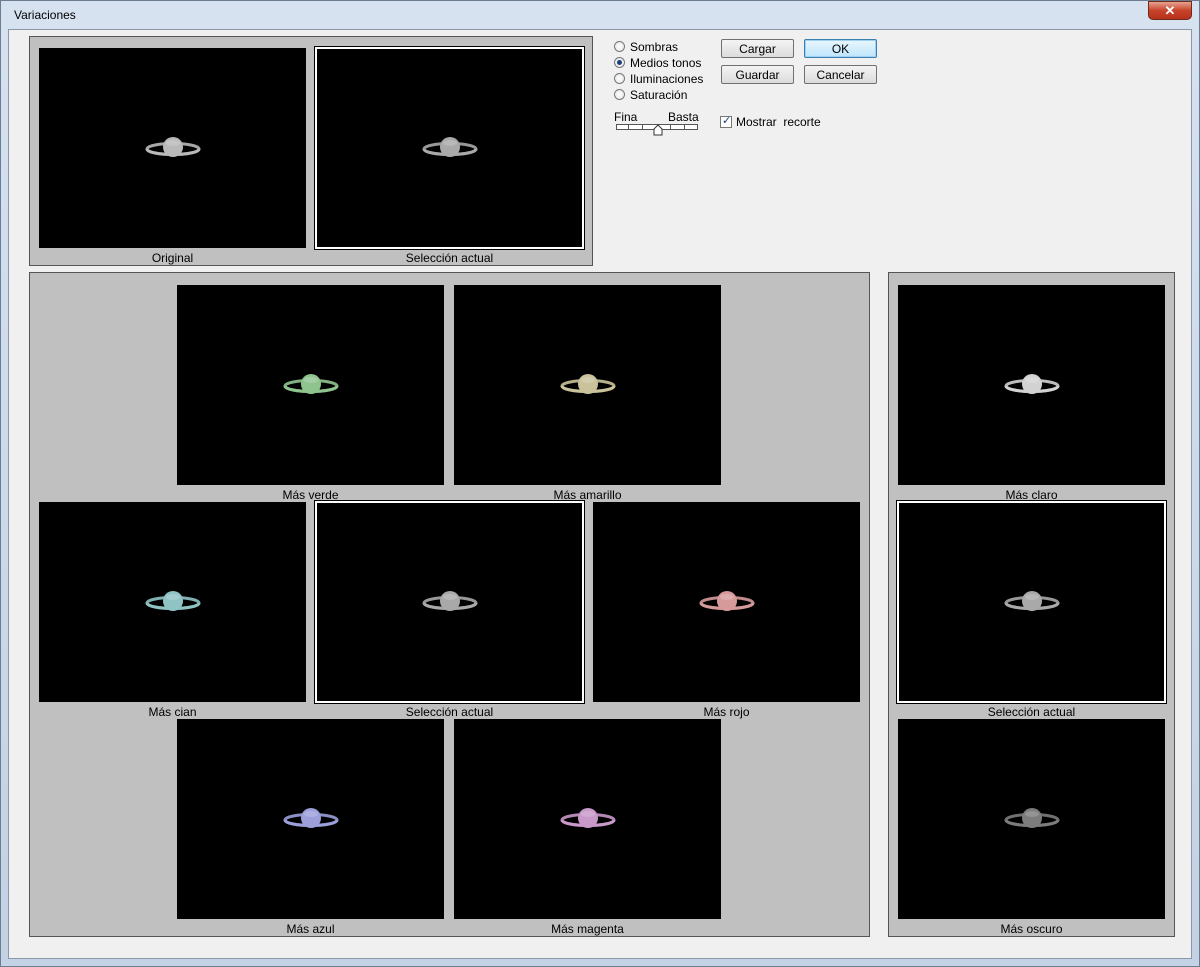 The width and height of the screenshot is (1200, 967). What do you see at coordinates (449, 712) in the screenshot?
I see `variations-current-caption: Selección actual` at bounding box center [449, 712].